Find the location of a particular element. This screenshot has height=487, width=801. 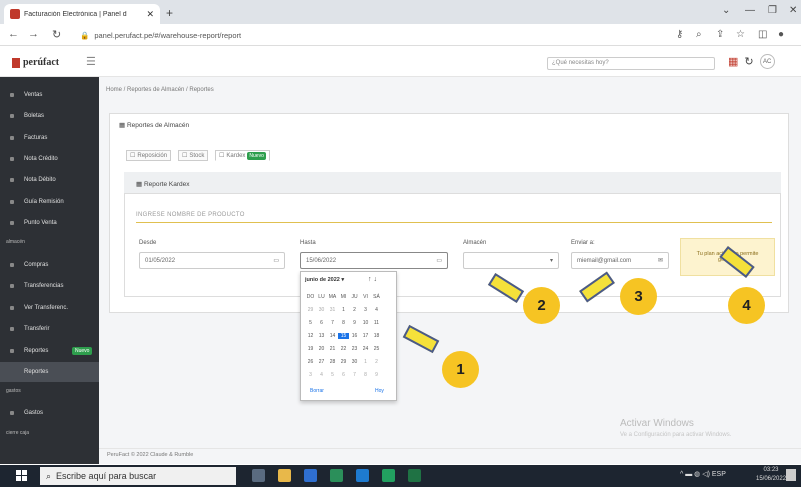

notifications-icon is located at coordinates (791, 475).